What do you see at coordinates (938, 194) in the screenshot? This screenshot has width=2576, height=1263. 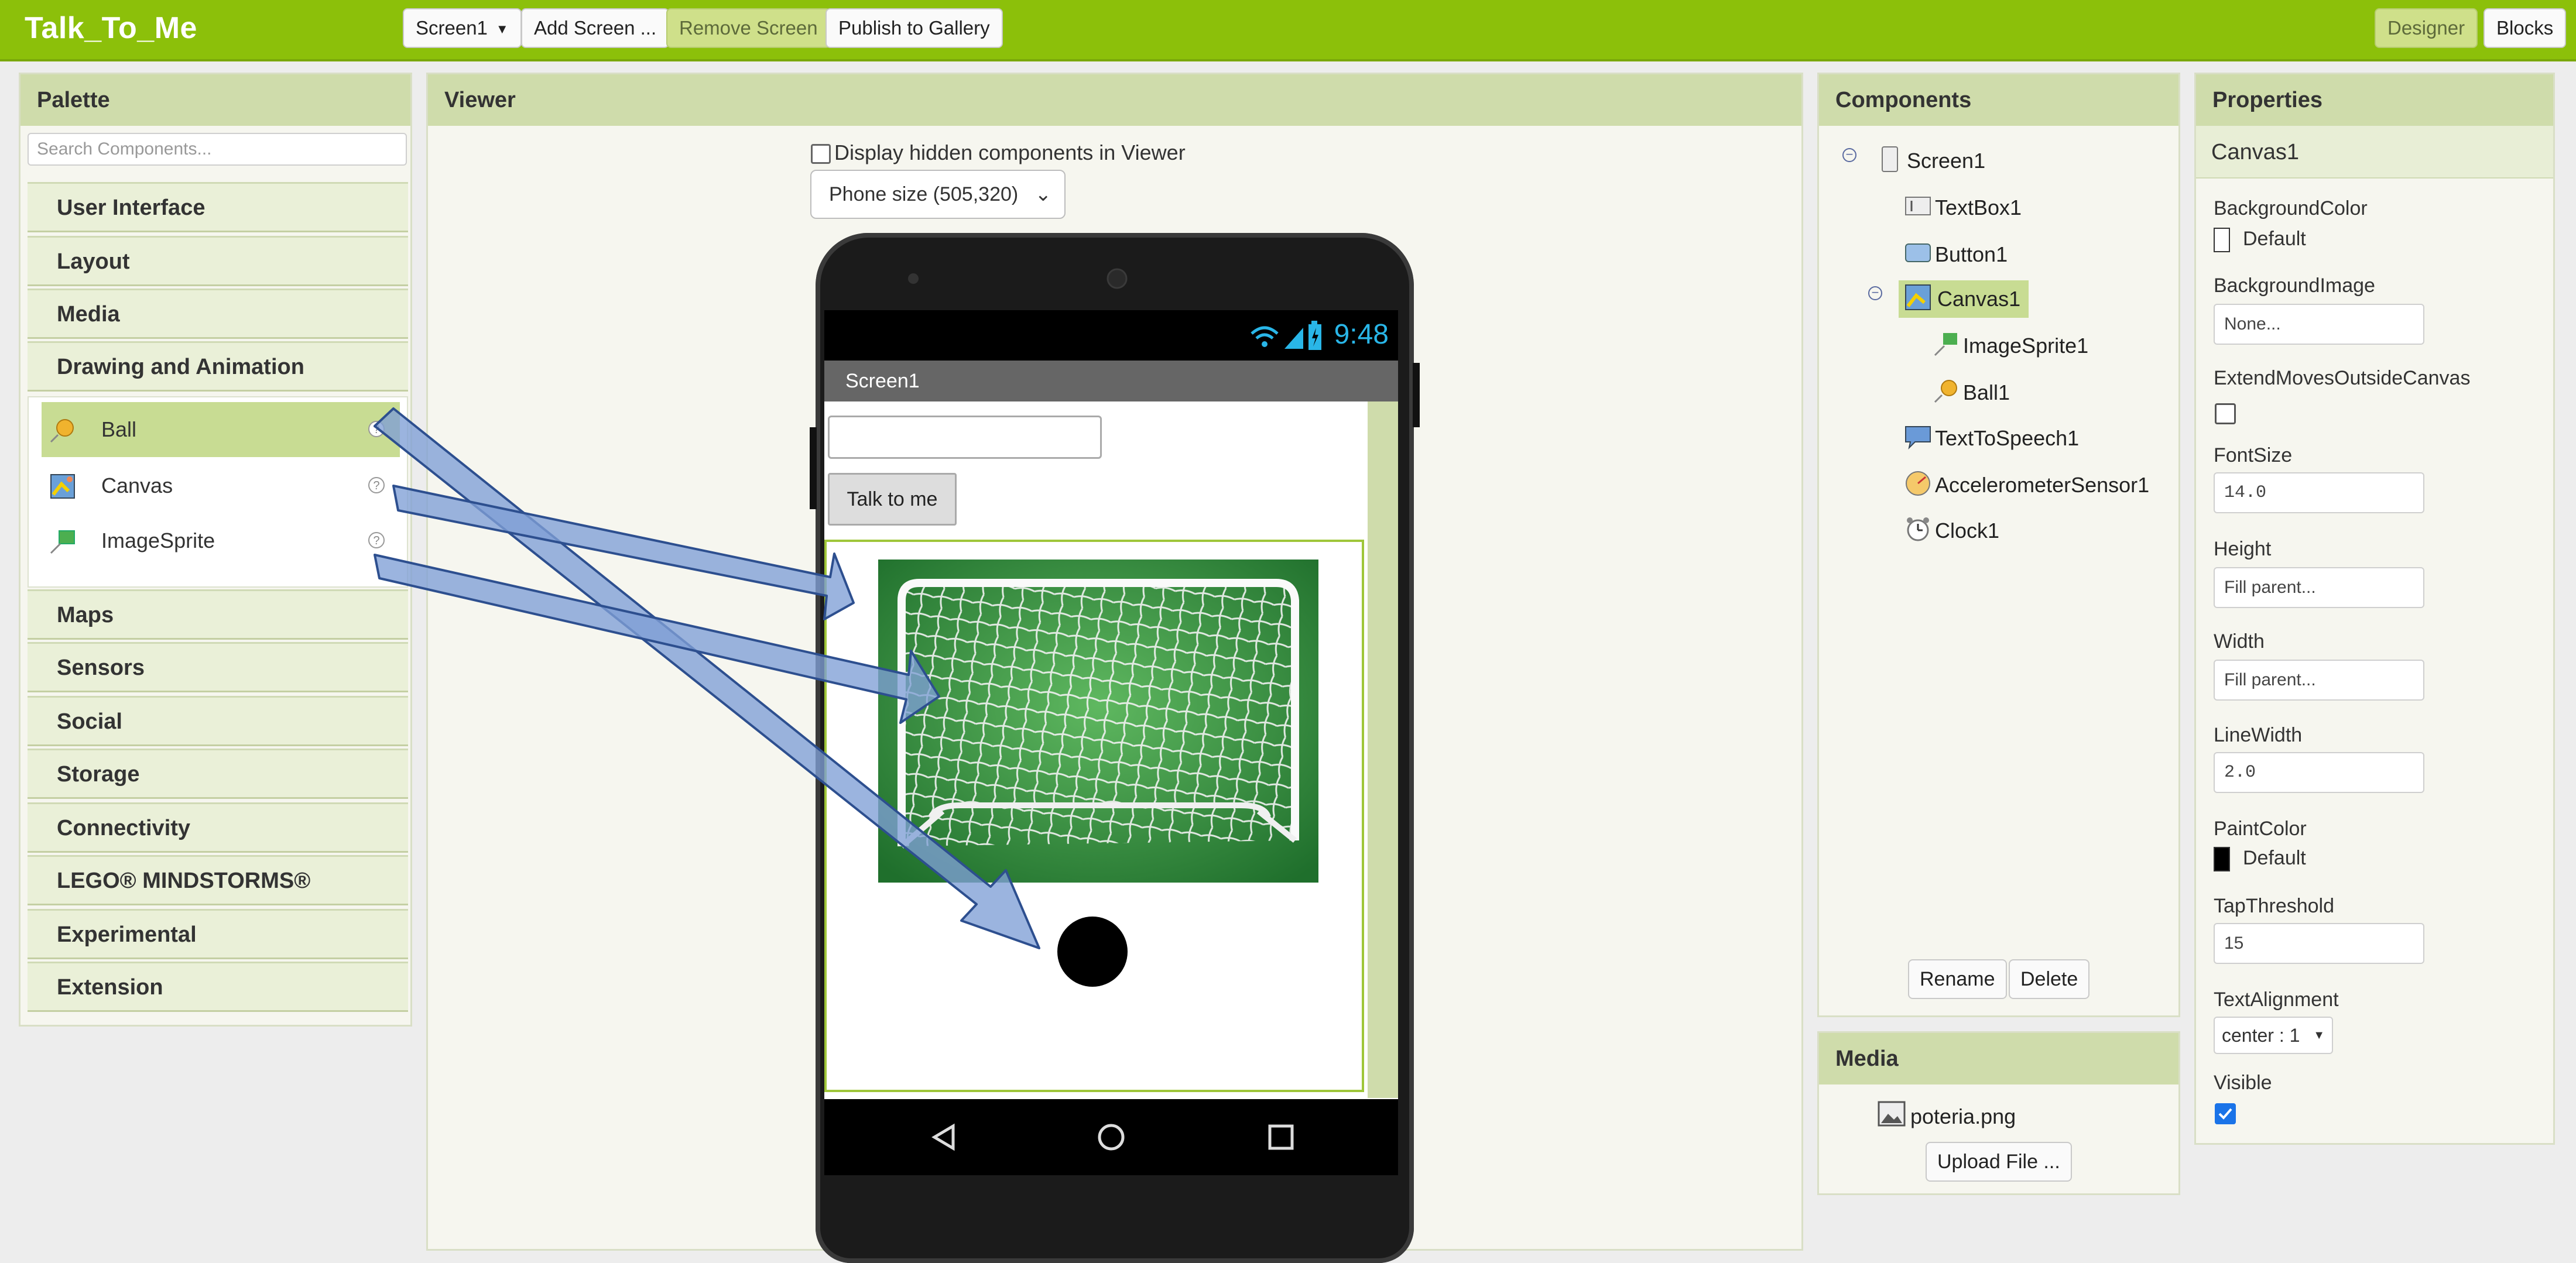 I see `phone-size-select: Phone size (505,320) ⌄` at bounding box center [938, 194].